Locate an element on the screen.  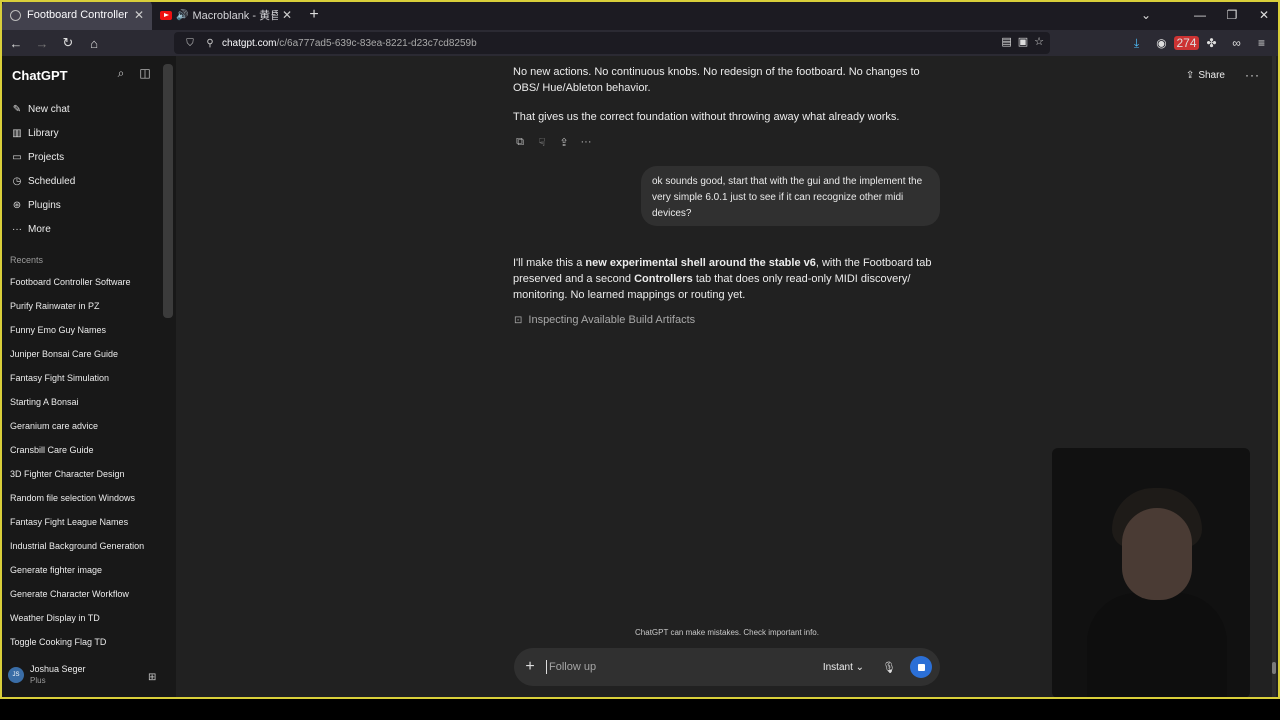
chevron-down-icon: ⌄ is located at coordinates (860, 667).